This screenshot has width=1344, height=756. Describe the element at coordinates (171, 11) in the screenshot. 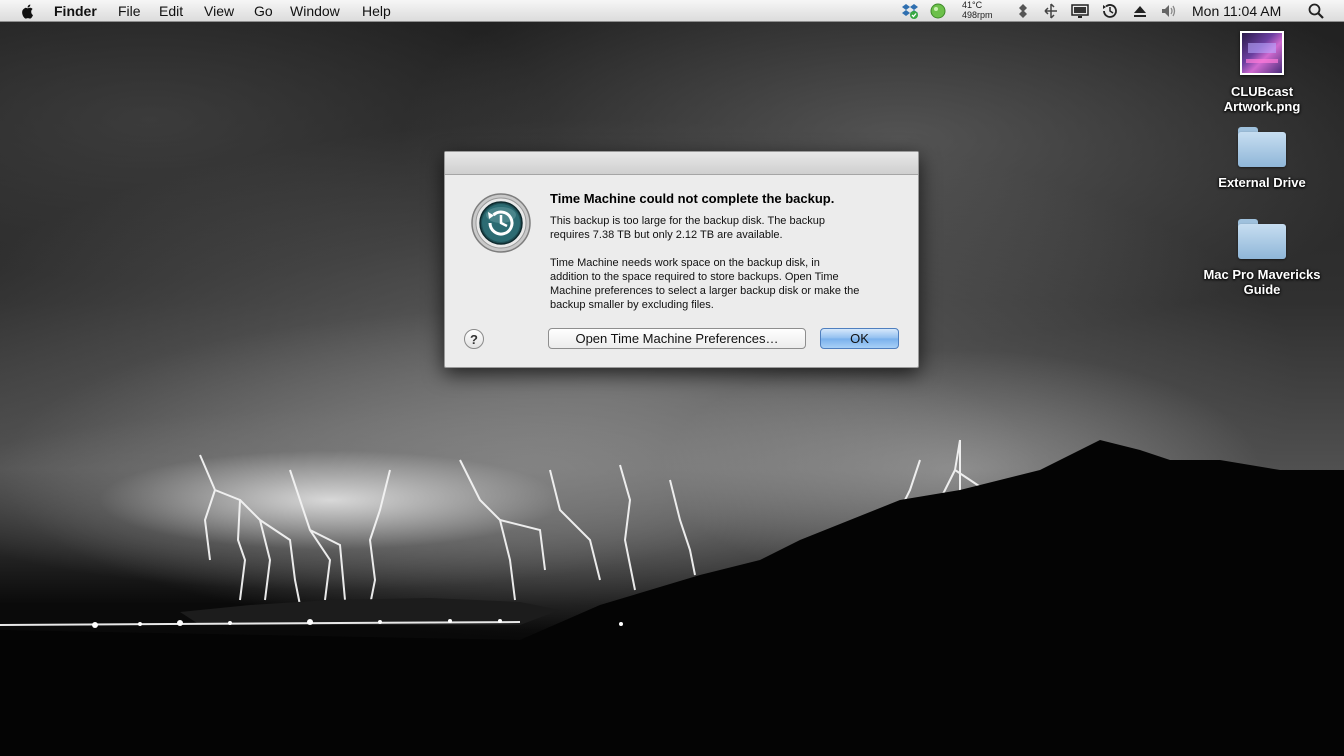

I see `menu-edit: Edit` at that location.